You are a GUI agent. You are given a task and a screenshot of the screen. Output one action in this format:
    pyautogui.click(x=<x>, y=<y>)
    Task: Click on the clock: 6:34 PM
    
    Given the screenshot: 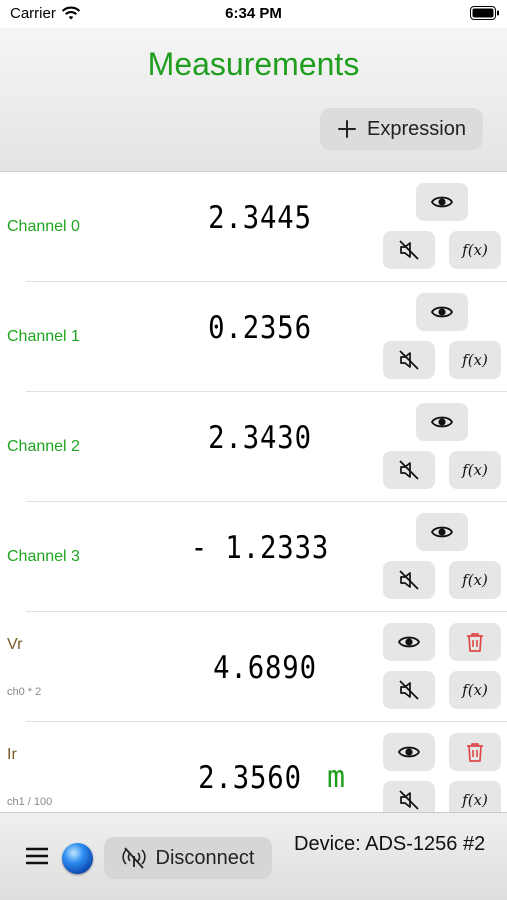 What is the action you would take?
    pyautogui.click(x=253, y=13)
    